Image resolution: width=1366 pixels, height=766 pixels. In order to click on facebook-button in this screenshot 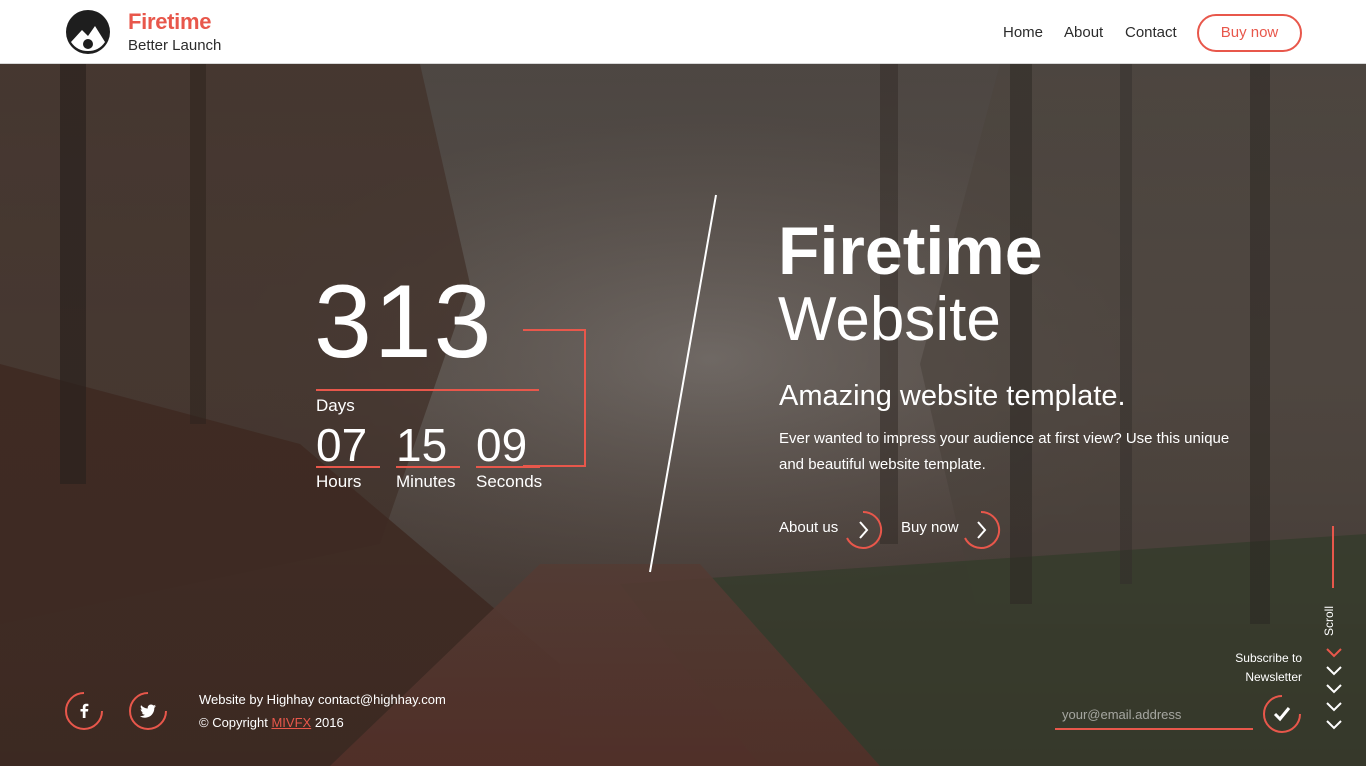, I will do `click(84, 711)`.